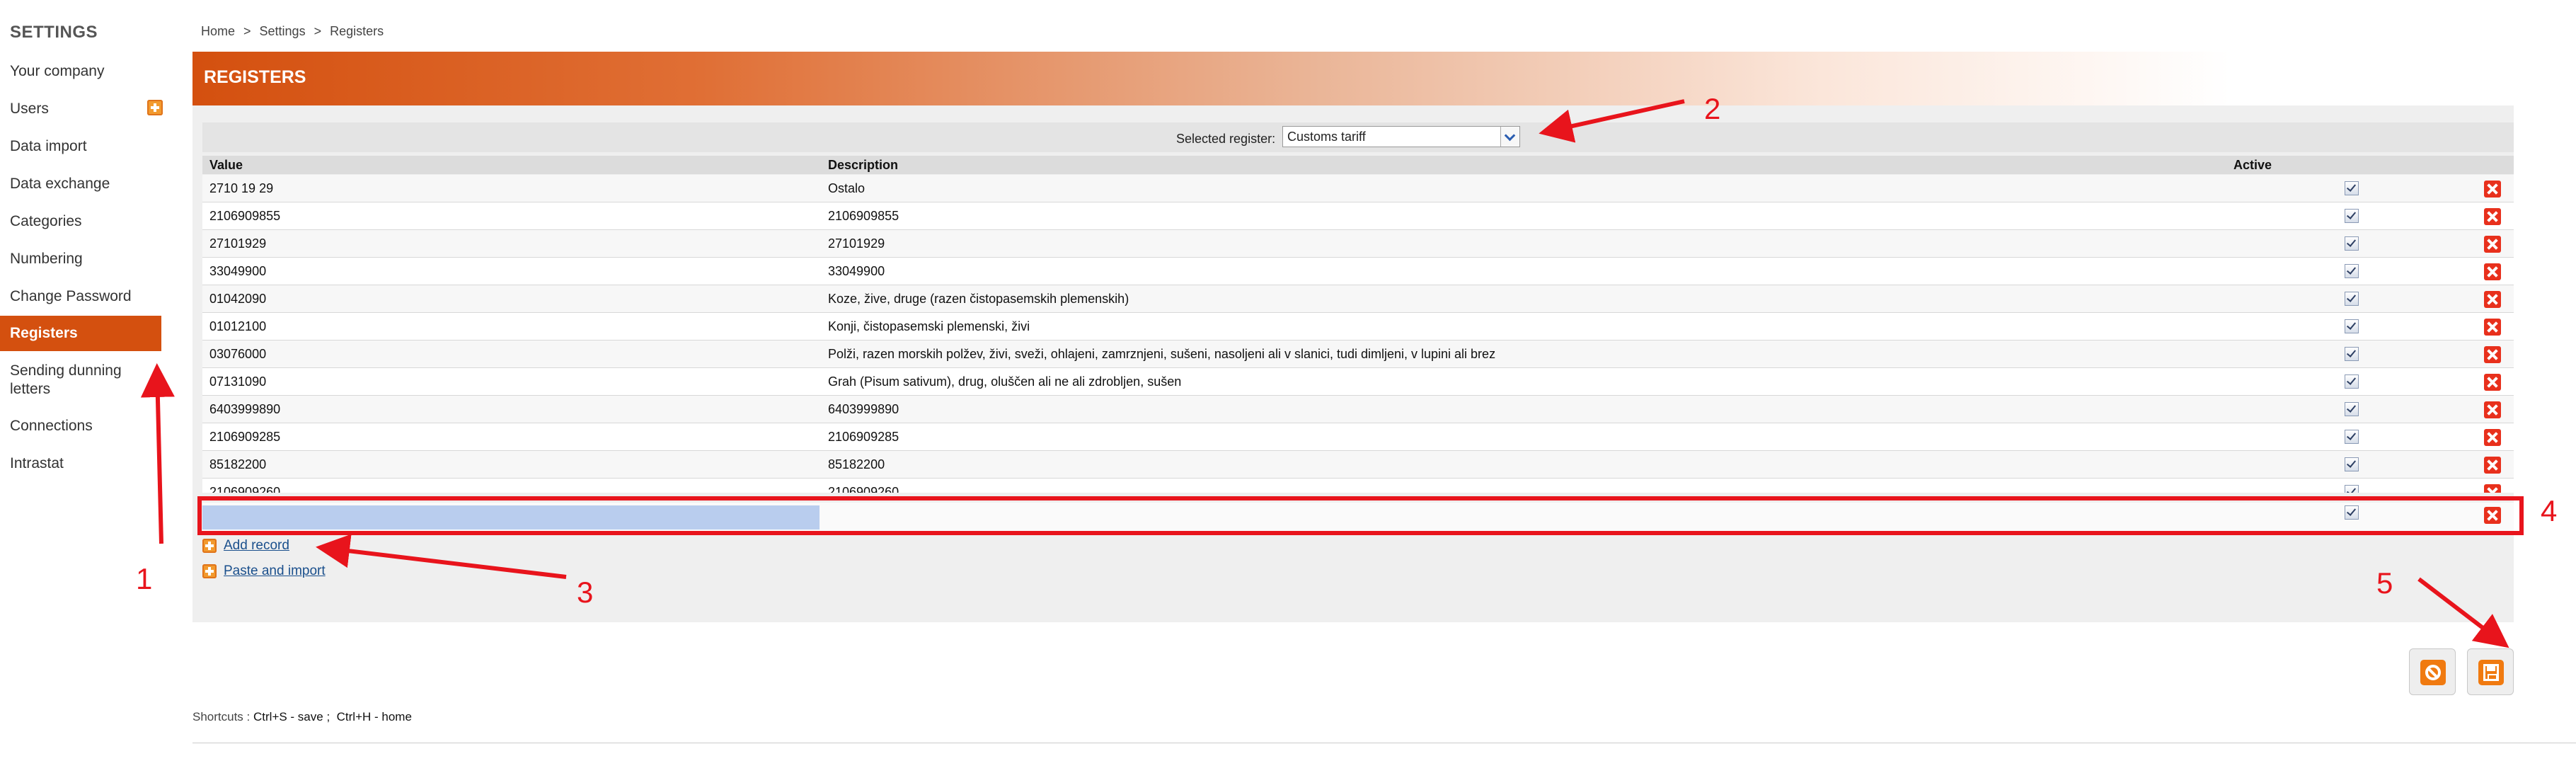 Image resolution: width=2576 pixels, height=761 pixels. What do you see at coordinates (864, 409) in the screenshot?
I see `row-description: 6403999890` at bounding box center [864, 409].